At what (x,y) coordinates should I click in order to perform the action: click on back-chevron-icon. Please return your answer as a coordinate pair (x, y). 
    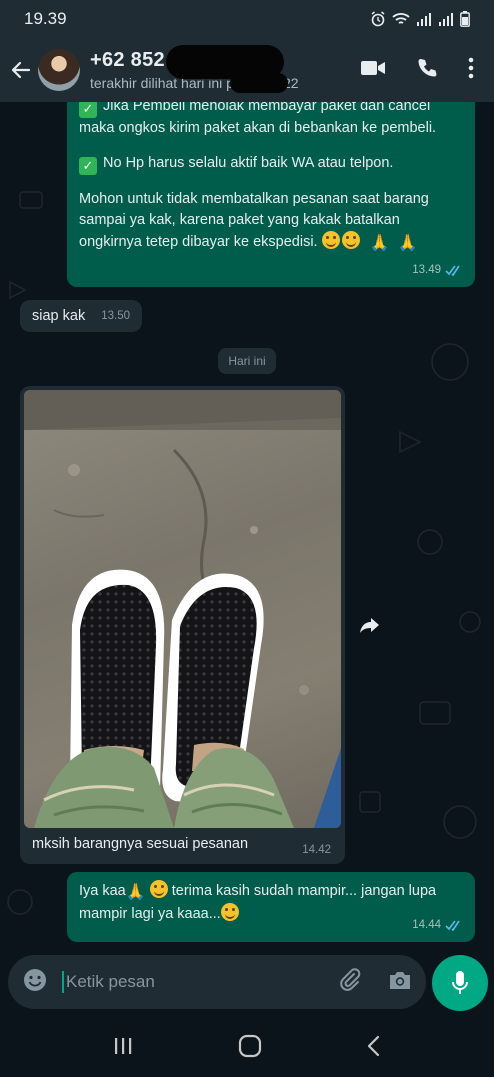
    Looking at the image, I should click on (373, 1045).